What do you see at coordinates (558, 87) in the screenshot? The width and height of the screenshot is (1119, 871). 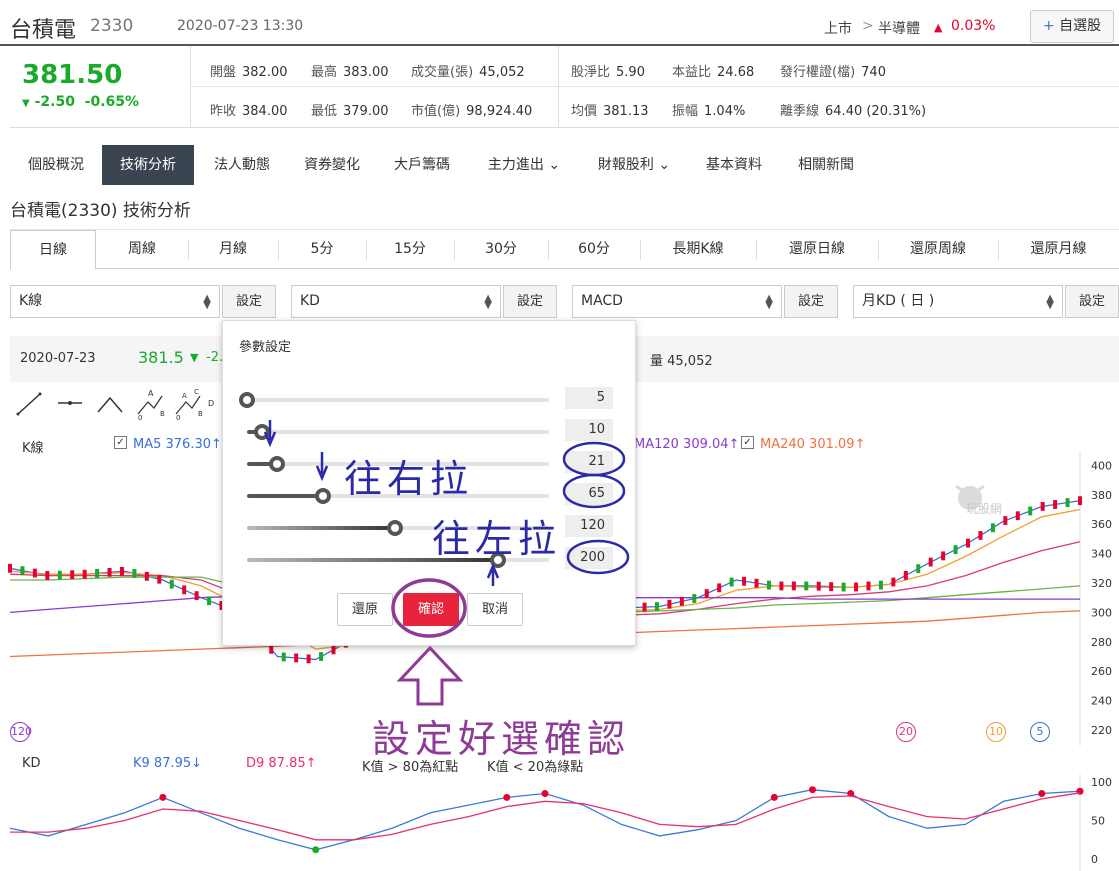 I see `divider` at bounding box center [558, 87].